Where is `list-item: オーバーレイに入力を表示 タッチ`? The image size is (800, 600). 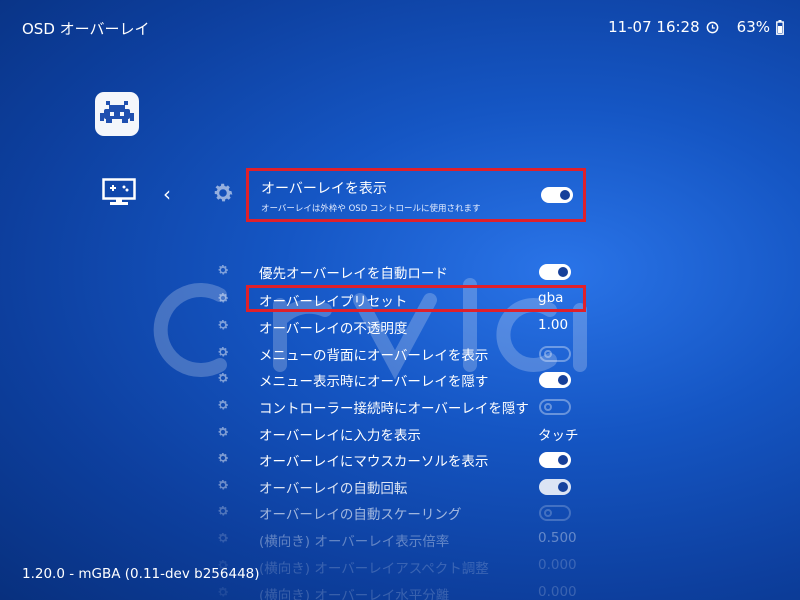 list-item: オーバーレイに入力を表示 タッチ is located at coordinates (400, 433).